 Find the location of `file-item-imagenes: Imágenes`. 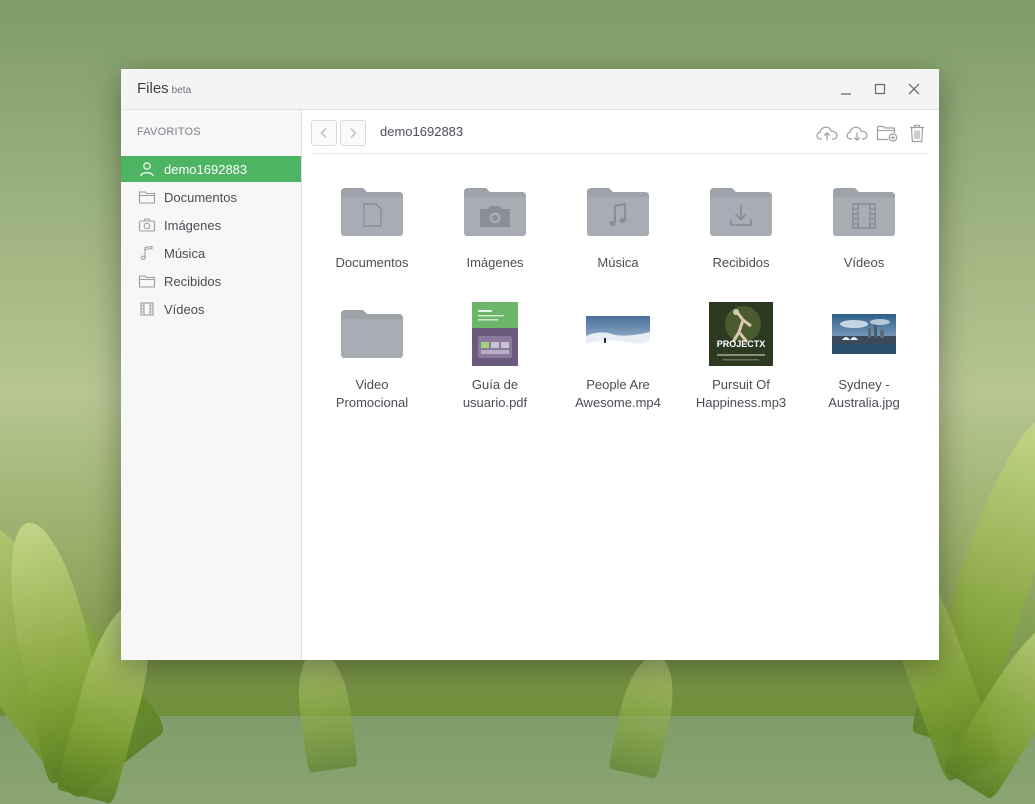

file-item-imagenes: Imágenes is located at coordinates (495, 235).